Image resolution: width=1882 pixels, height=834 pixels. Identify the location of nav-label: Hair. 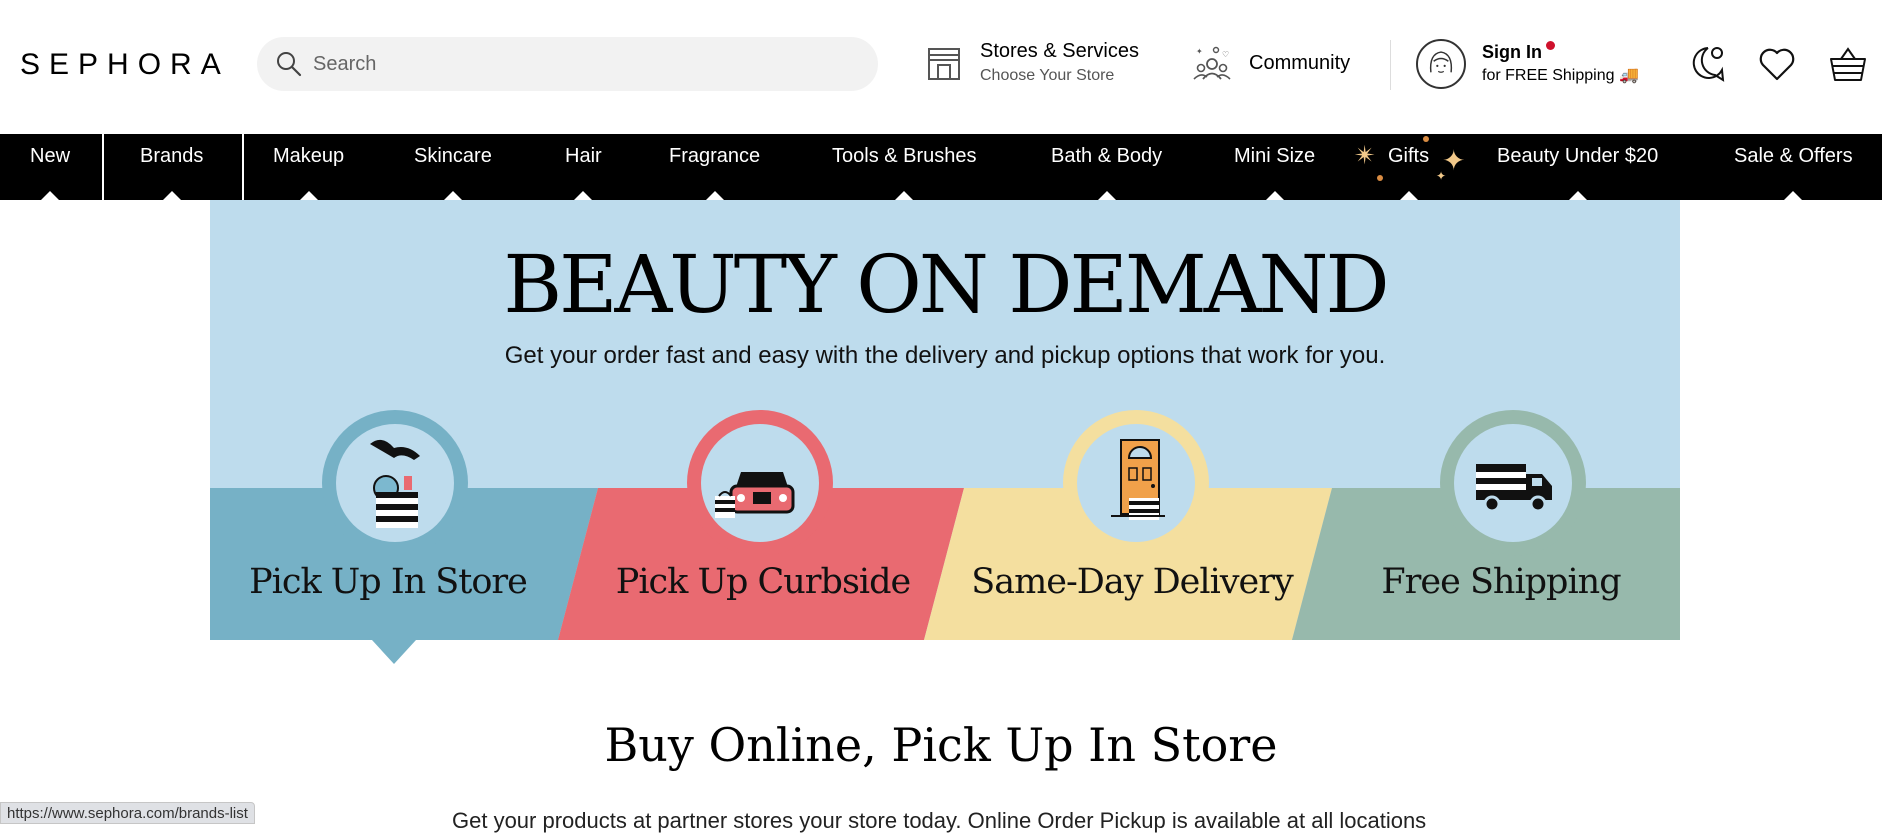
(583, 156).